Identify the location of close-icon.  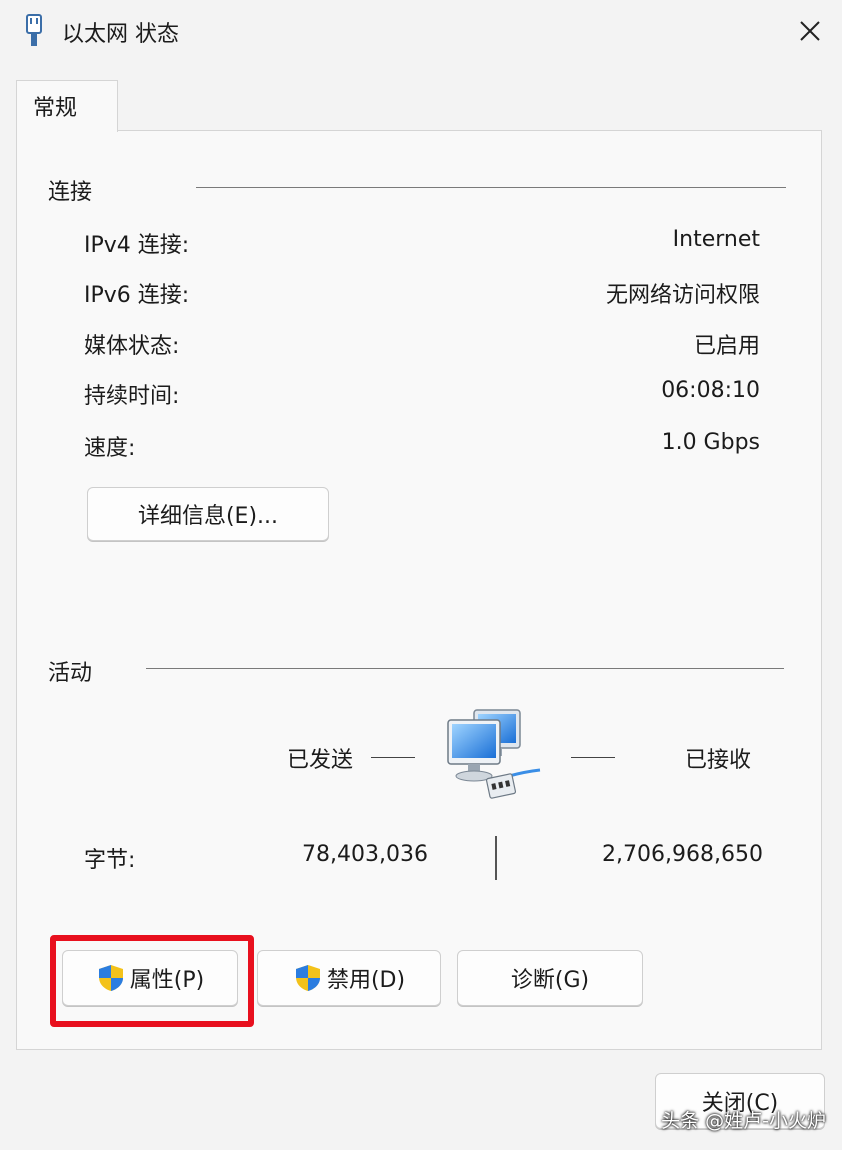
(810, 31).